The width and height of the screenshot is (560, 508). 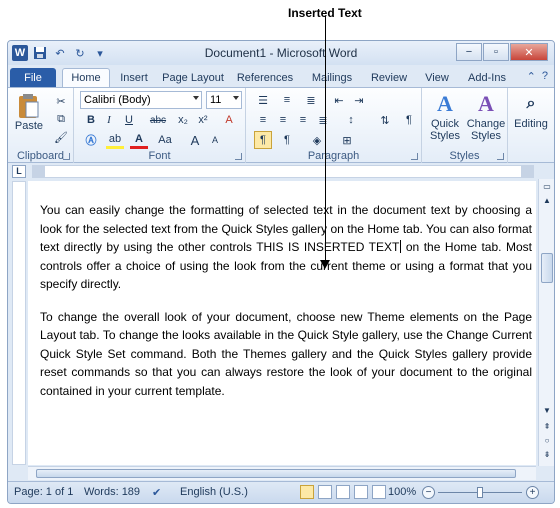 I want to click on numbering-icon: ≡, so click(x=287, y=100).